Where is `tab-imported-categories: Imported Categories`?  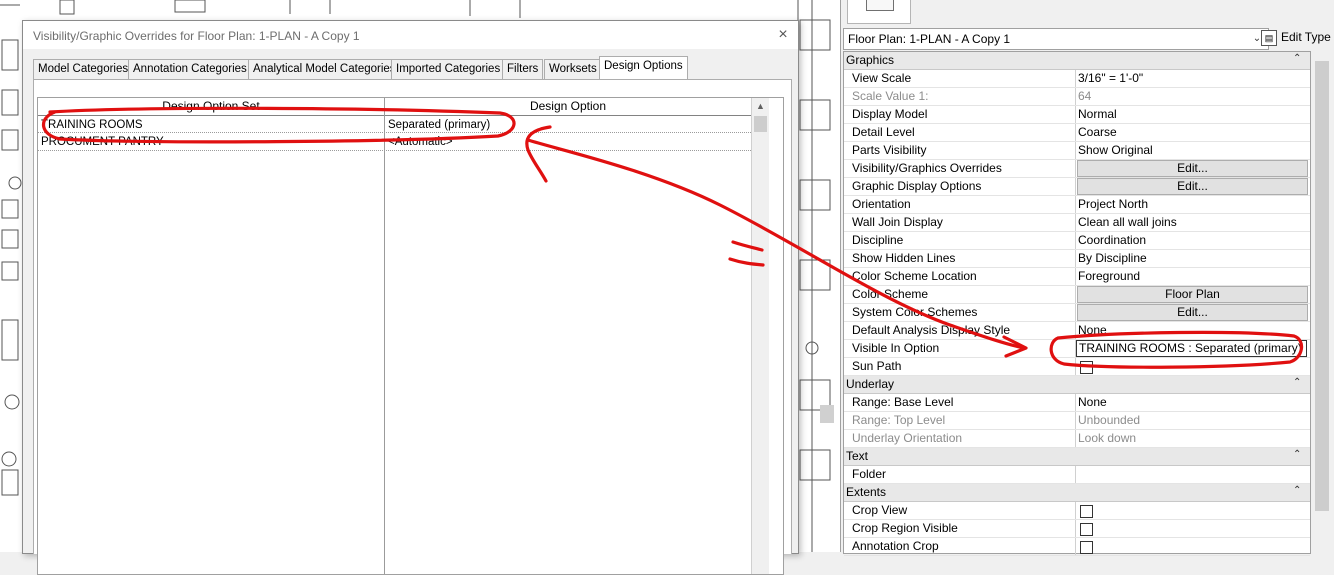
tab-imported-categories: Imported Categories is located at coordinates (448, 69).